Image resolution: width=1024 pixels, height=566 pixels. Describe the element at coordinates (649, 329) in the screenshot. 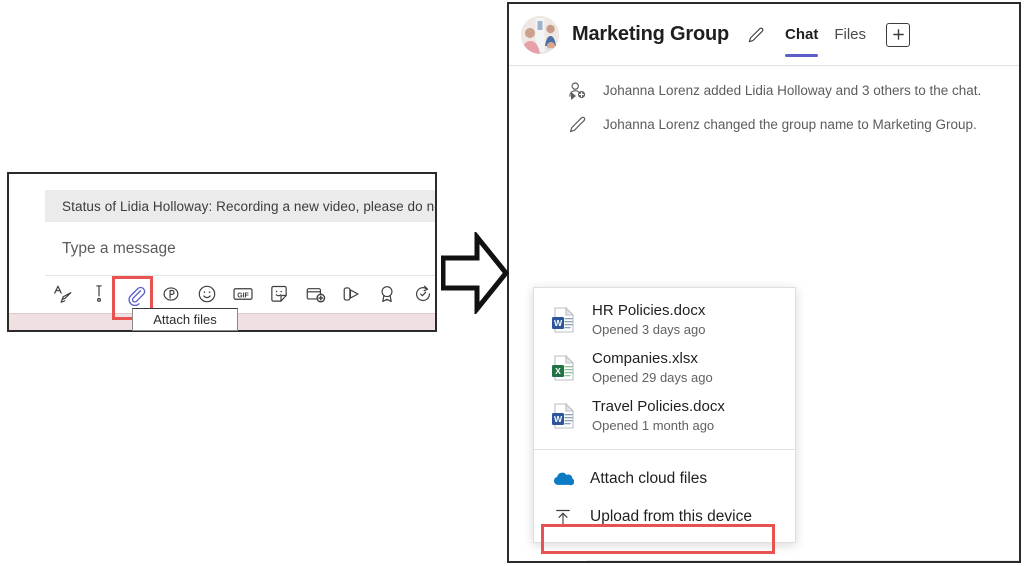

I see `file-subtitle: Opened 3 days ago` at that location.